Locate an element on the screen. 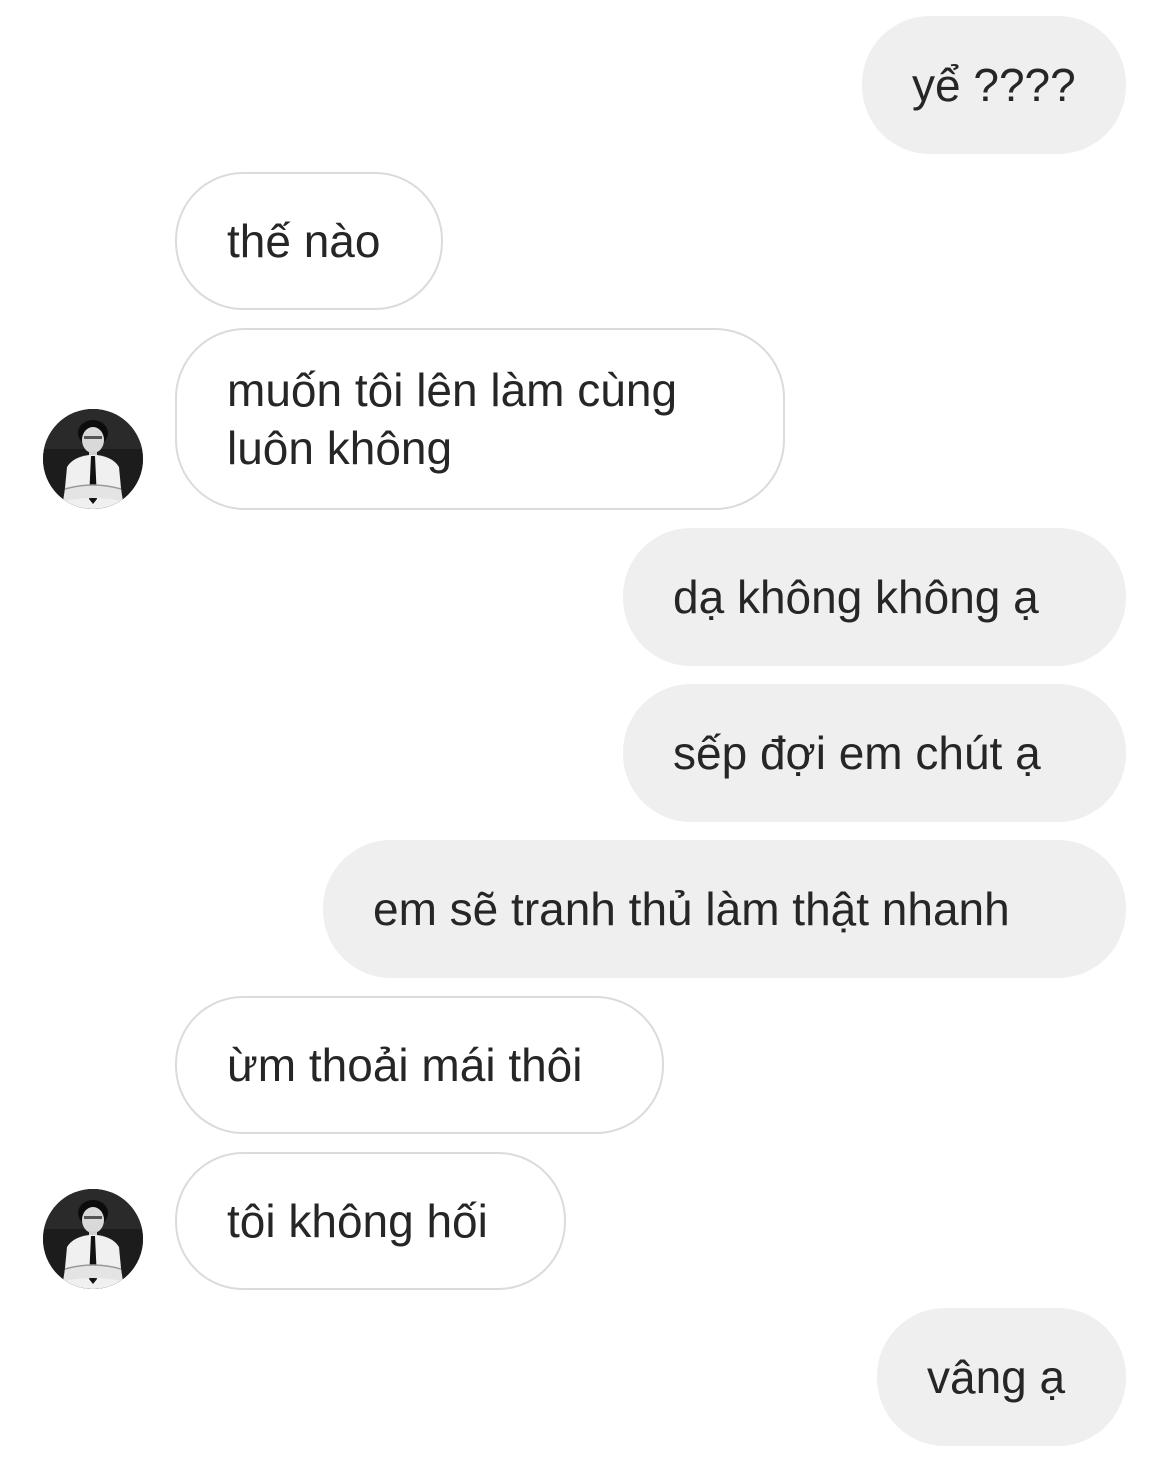 The width and height of the screenshot is (1170, 1458). outgoing-message-bubble: yể ???? is located at coordinates (994, 85).